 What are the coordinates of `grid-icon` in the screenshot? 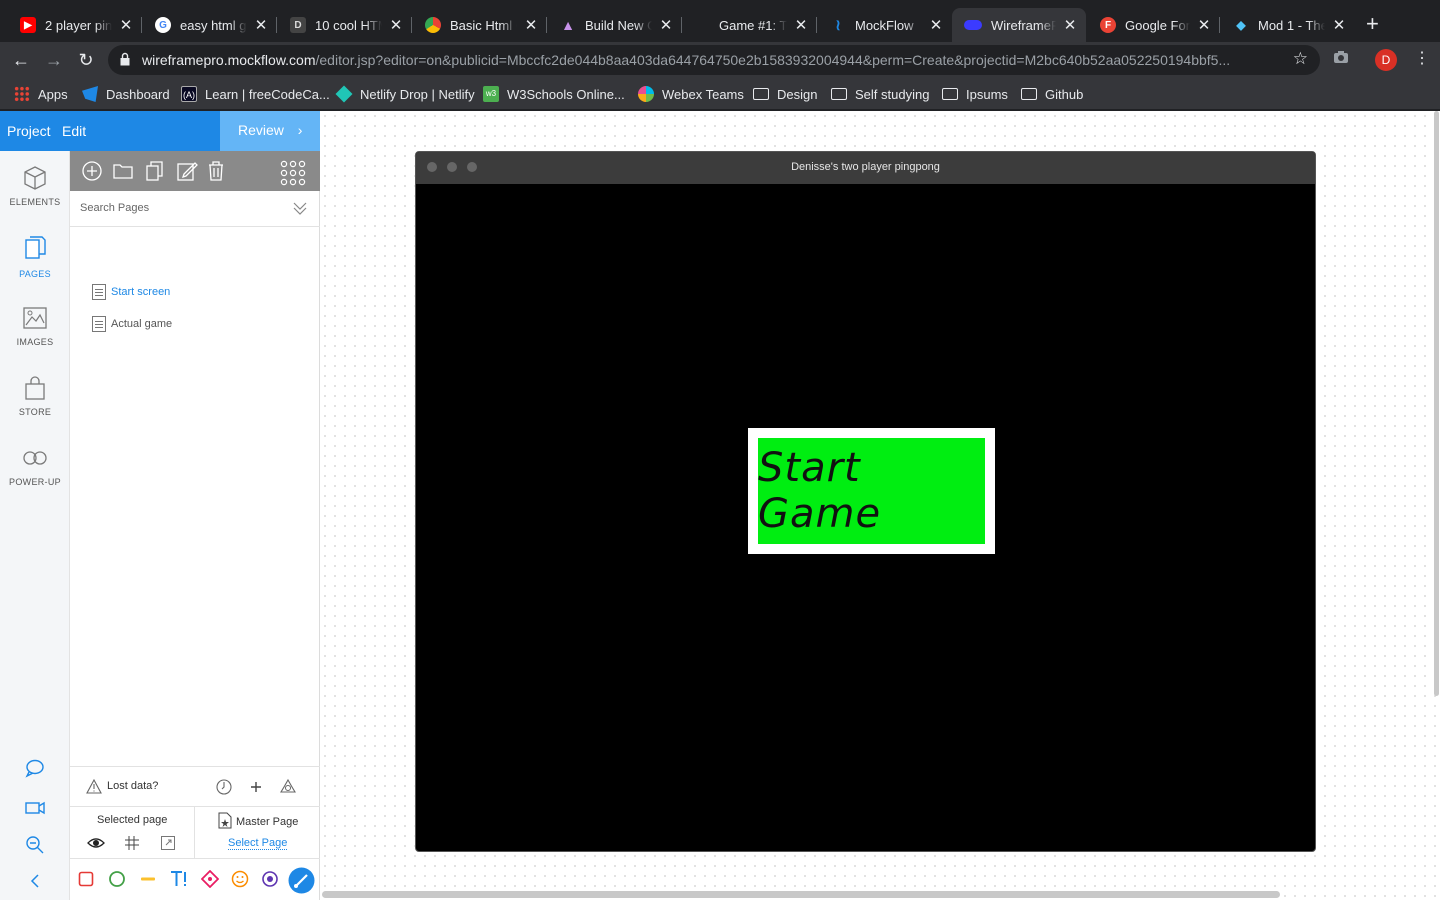 It's located at (132, 843).